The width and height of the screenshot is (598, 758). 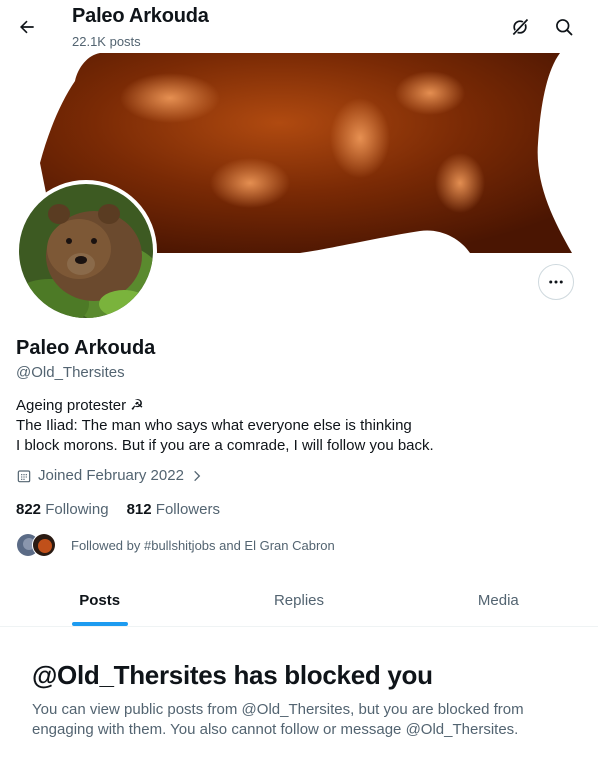 I want to click on search-icon, so click(x=564, y=27).